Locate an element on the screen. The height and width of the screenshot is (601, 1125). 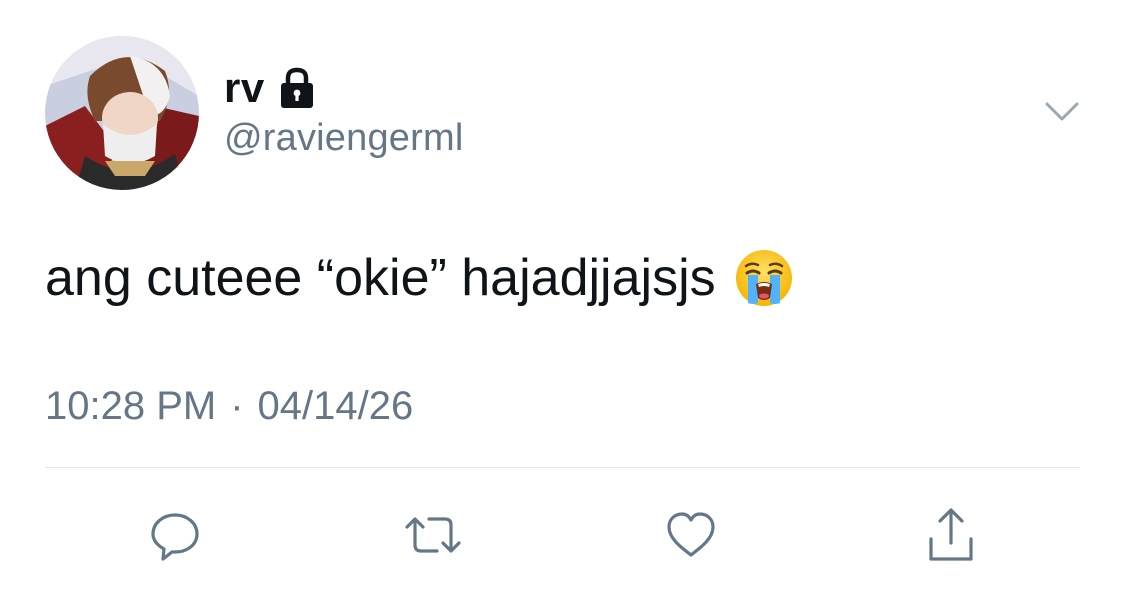
avatar is located at coordinates (122, 113).